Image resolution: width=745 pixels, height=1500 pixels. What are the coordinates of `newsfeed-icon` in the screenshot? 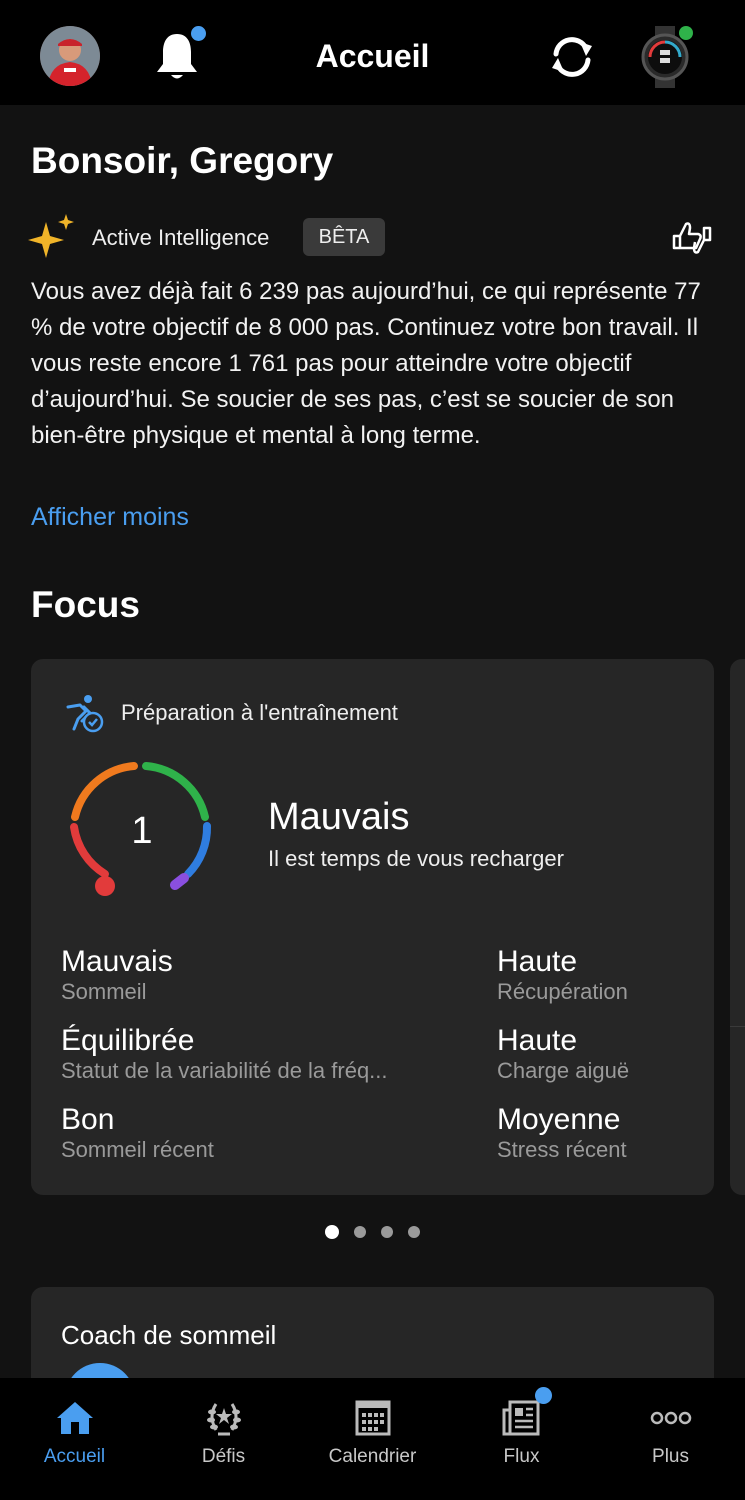 It's located at (520, 1418).